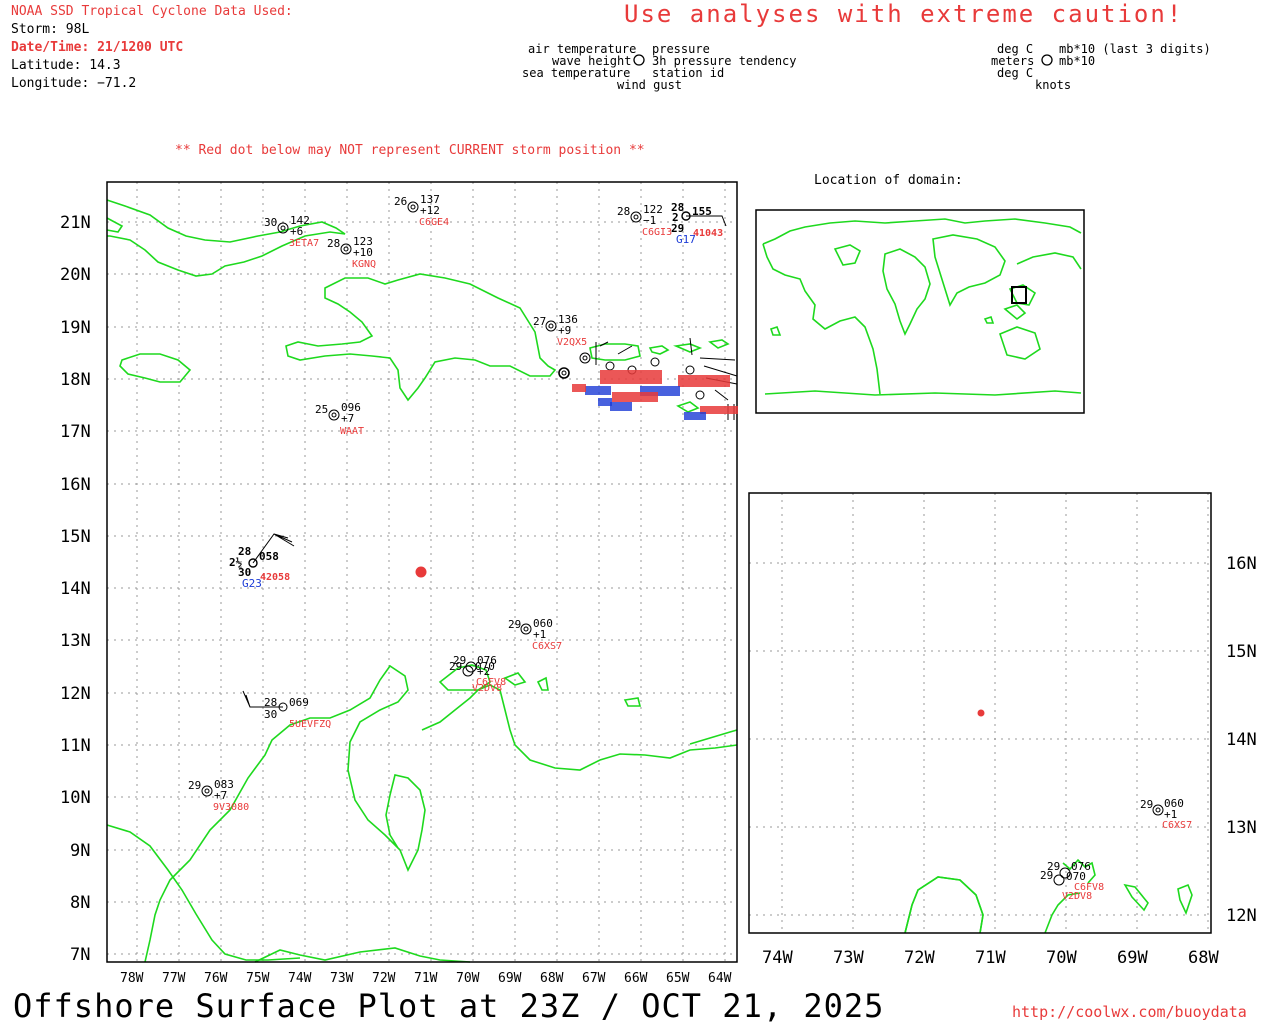 This screenshot has height=1025, width=1280. I want to click on station-c6xs7: 29 060 +1 C6XS7, so click(535, 634).